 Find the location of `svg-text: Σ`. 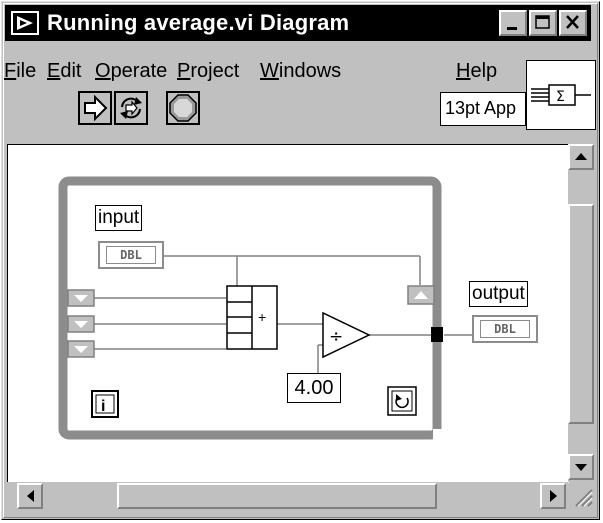

svg-text: Σ is located at coordinates (560, 97).